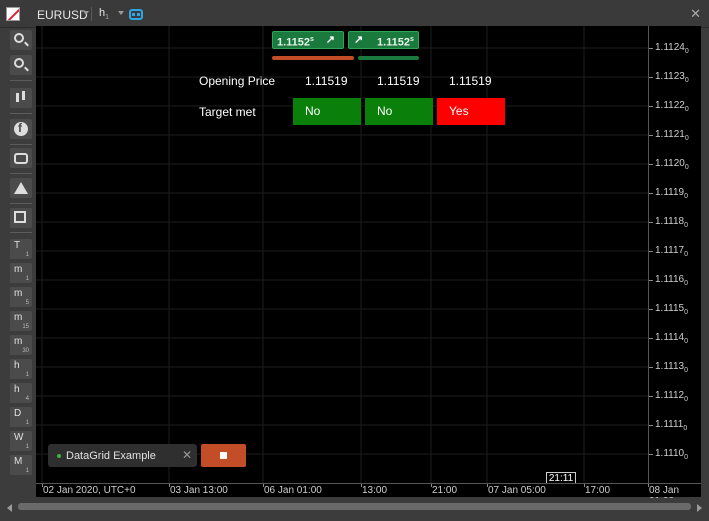  What do you see at coordinates (21, 158) in the screenshot?
I see `cbot-toolbar-icon` at bounding box center [21, 158].